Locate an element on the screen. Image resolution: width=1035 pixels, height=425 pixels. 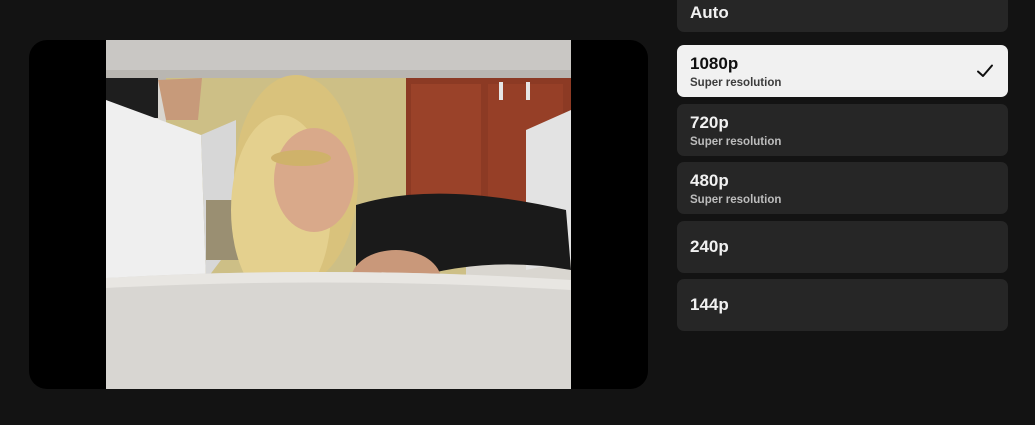
quality-option-label: 1080p is located at coordinates (714, 63).